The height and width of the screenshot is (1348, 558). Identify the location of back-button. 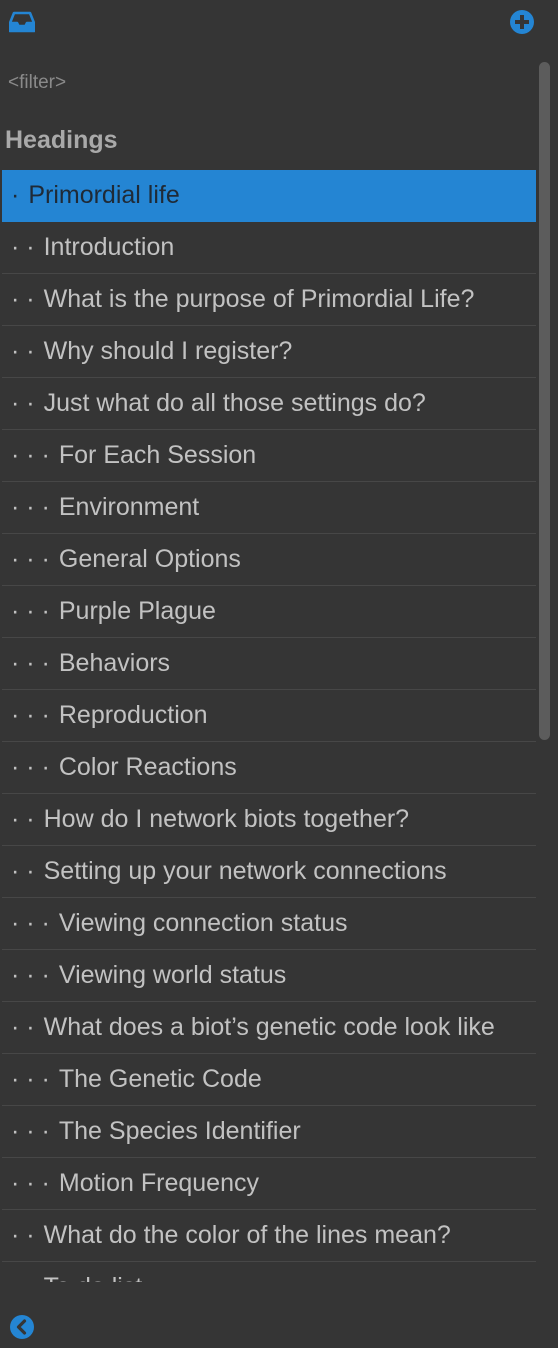
(22, 1327).